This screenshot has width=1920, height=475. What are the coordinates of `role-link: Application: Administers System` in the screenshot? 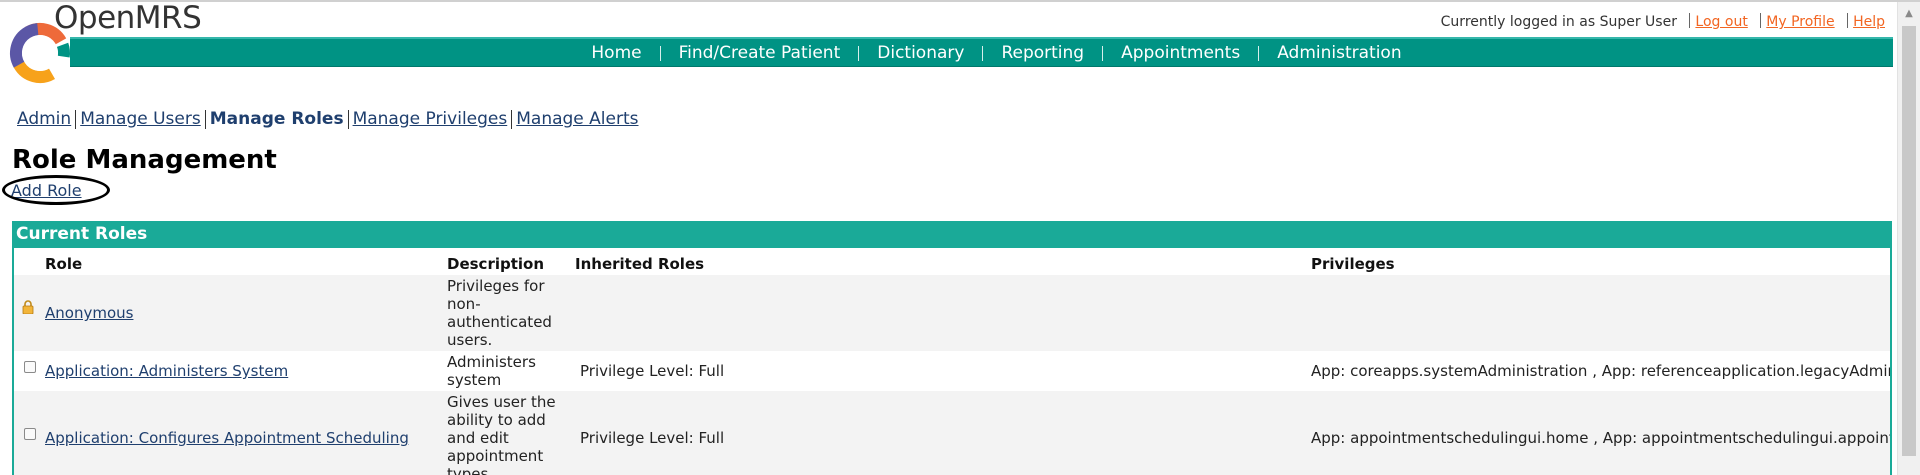 It's located at (166, 371).